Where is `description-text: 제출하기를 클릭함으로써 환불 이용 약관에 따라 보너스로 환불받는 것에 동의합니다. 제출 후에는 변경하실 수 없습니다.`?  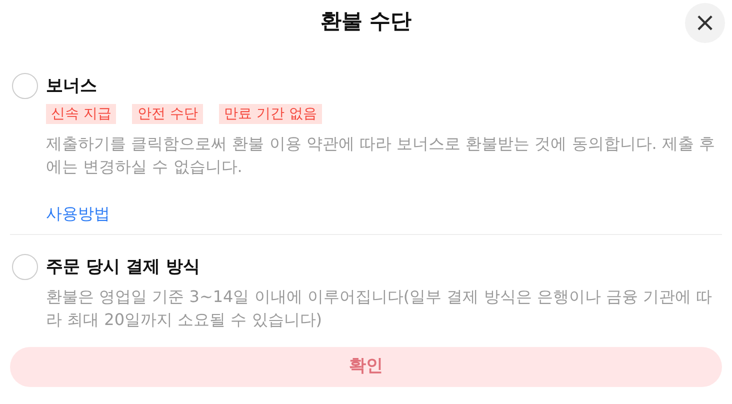 description-text: 제출하기를 클릭함으로써 환불 이용 약관에 따라 보너스로 환불받는 것에 동의합니다. 제출 후에는 변경하실 수 없습니다. is located at coordinates (381, 155).